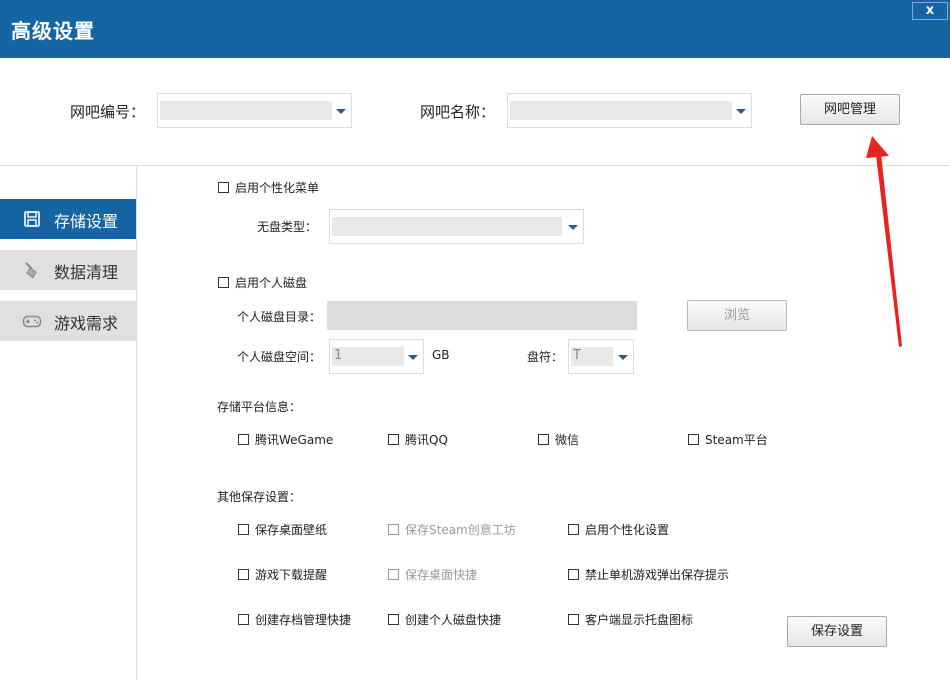  Describe the element at coordinates (136, 422) in the screenshot. I see `sidebar-divider` at that location.